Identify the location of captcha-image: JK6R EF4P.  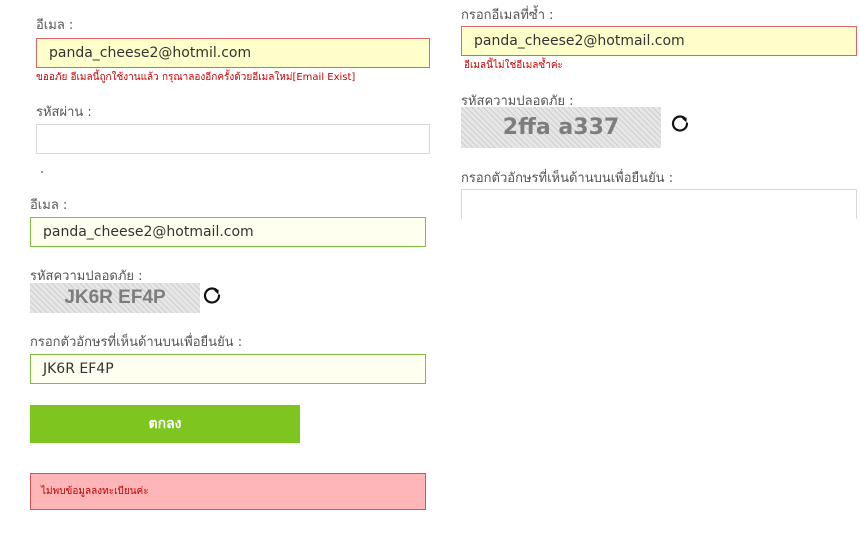
(115, 298).